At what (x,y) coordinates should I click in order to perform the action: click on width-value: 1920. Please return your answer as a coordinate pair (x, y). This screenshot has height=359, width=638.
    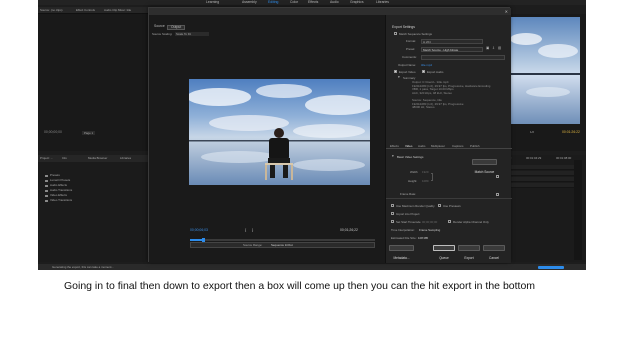
    Looking at the image, I should click on (425, 172).